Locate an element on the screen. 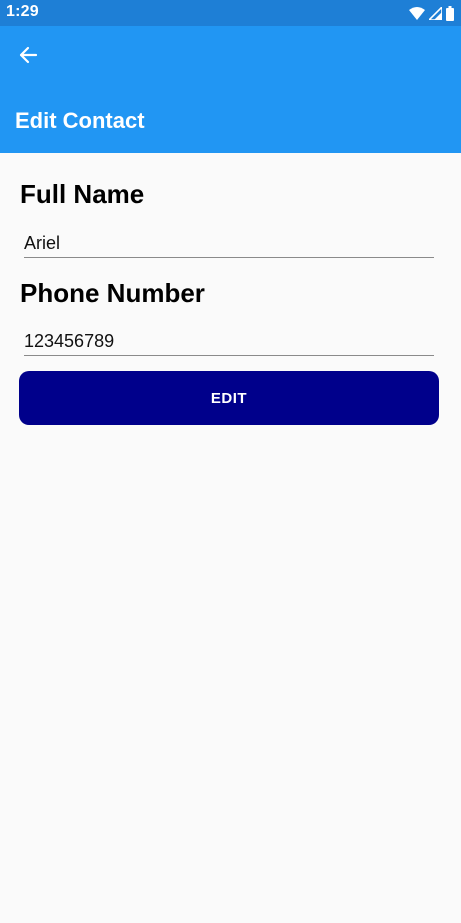 The height and width of the screenshot is (923, 461). full-name-label: Full Name is located at coordinates (82, 194).